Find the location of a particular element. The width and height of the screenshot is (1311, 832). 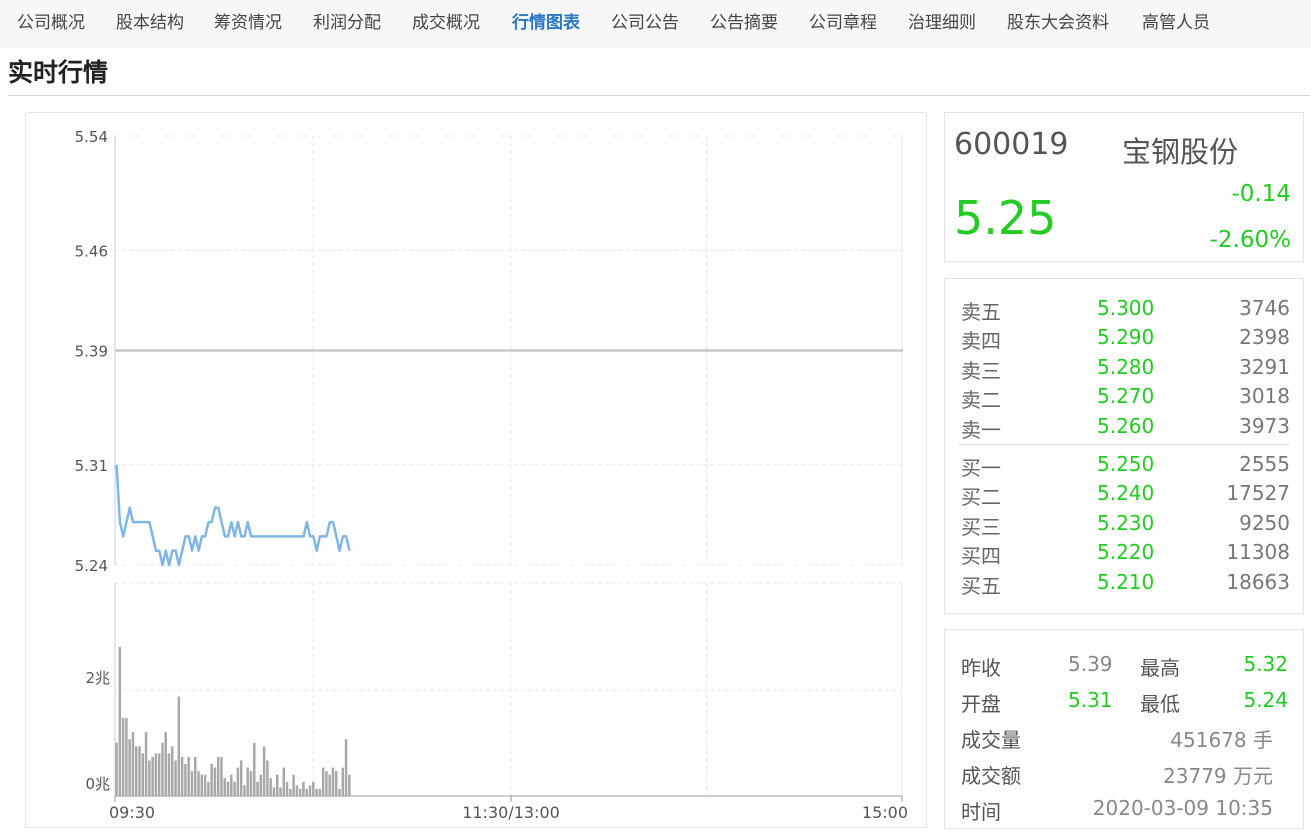

bid-label: 买五 is located at coordinates (981, 586).